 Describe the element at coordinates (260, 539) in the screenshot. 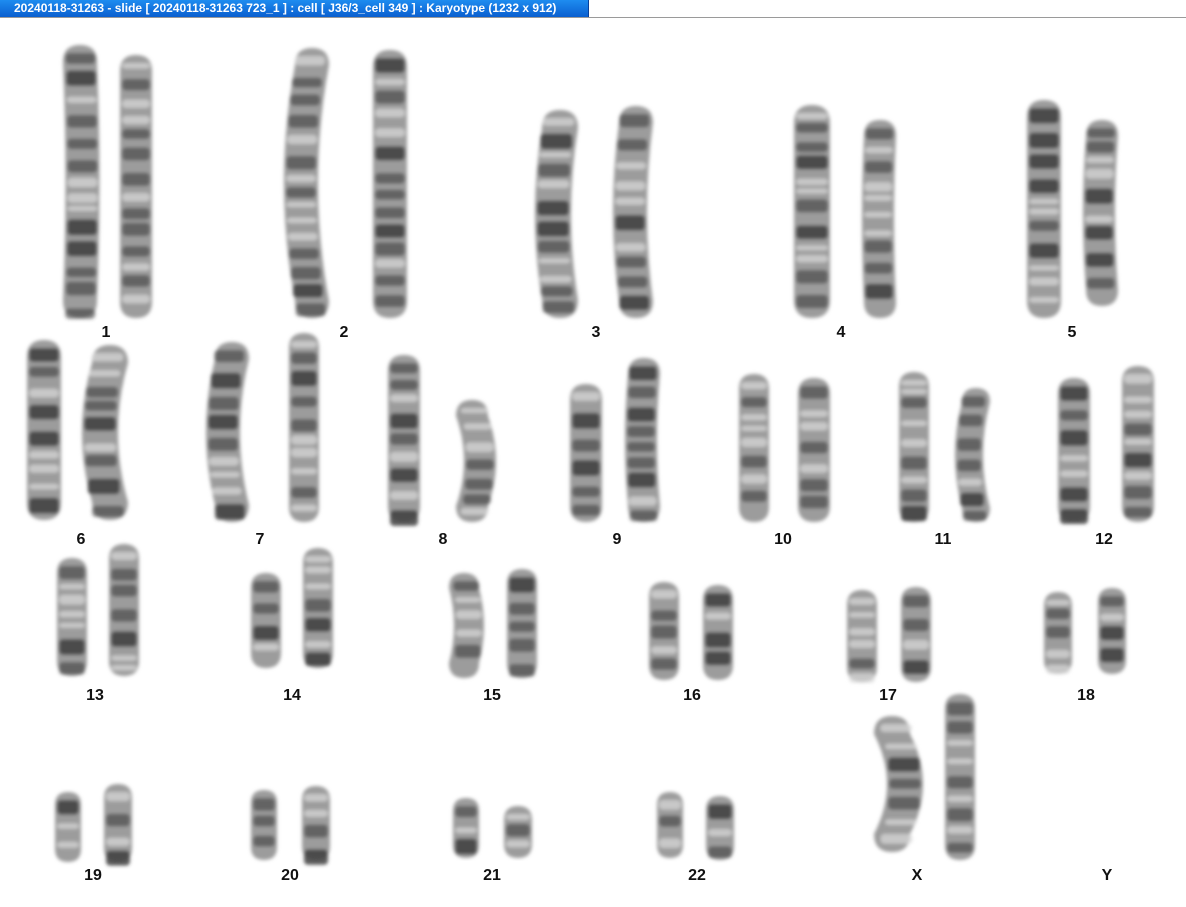

I see `chromosome-label: 7` at that location.